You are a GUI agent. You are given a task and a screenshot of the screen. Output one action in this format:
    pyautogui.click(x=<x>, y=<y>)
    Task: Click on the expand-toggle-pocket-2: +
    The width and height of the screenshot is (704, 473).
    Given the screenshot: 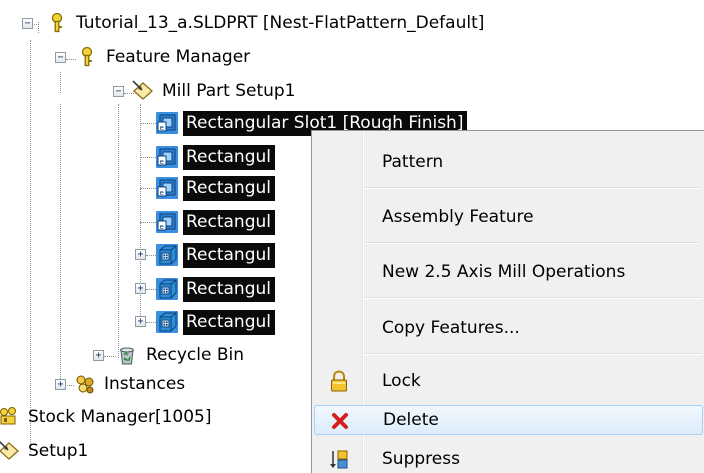 What is the action you would take?
    pyautogui.click(x=140, y=288)
    